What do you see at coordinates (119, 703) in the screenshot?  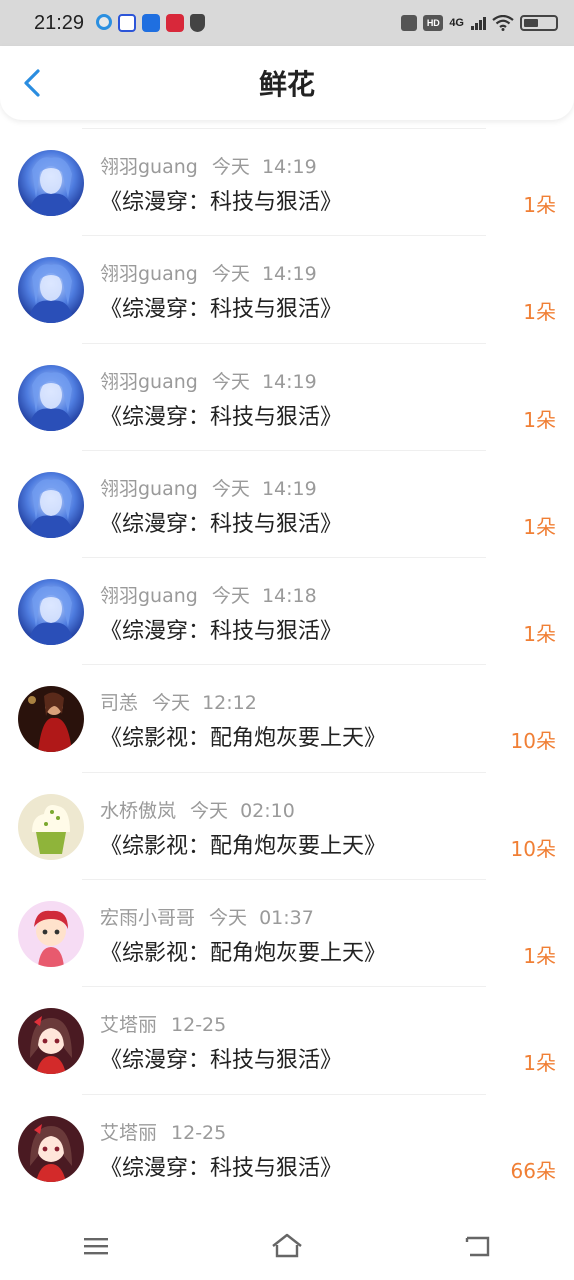 I see `user-name: 司恙` at bounding box center [119, 703].